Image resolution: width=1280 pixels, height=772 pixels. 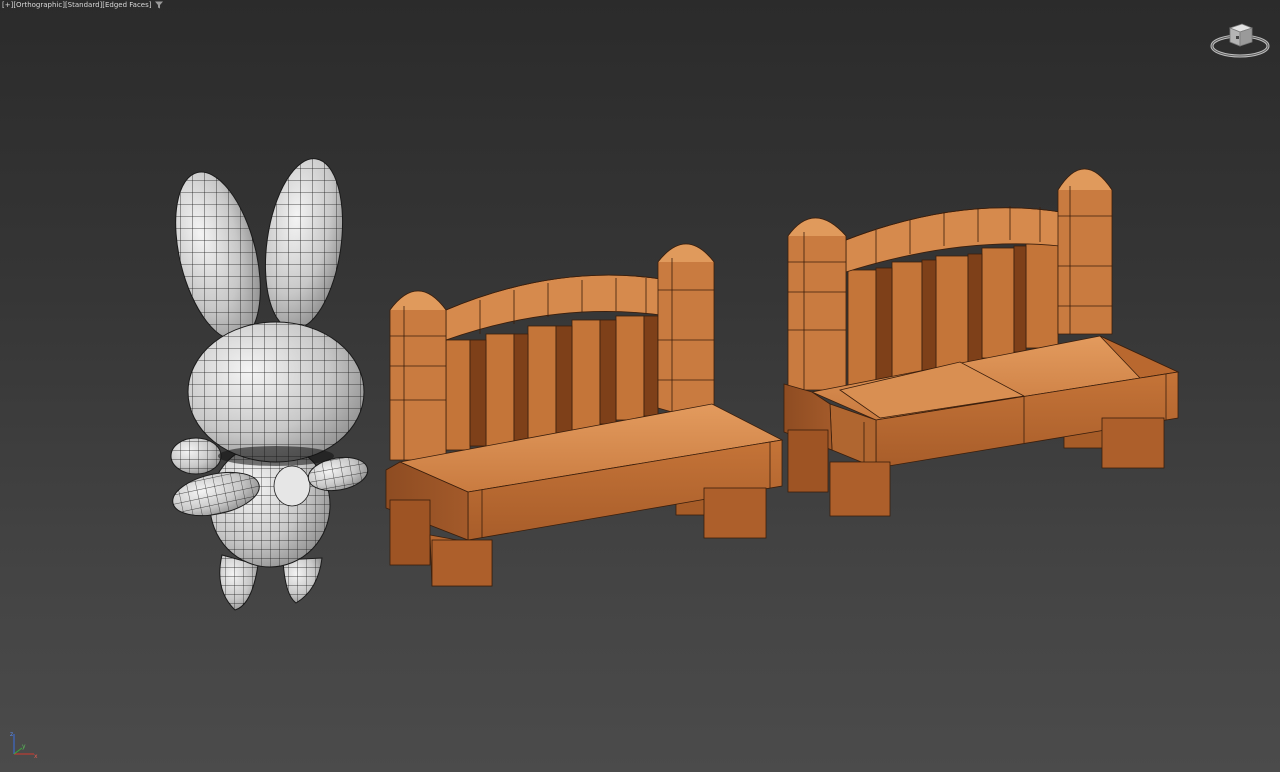 I want to click on axis-x-label: x, so click(x=36, y=756).